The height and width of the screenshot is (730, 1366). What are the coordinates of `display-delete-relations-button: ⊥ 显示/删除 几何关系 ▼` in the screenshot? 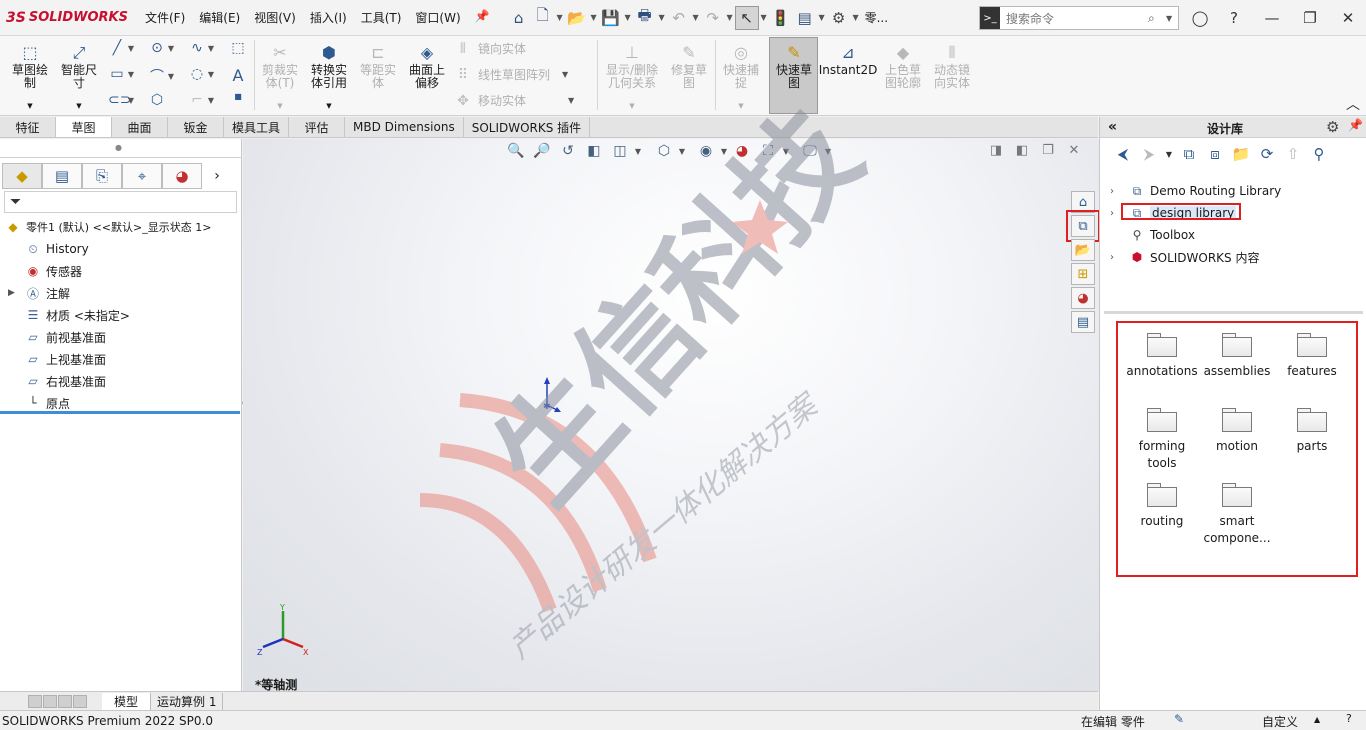 It's located at (632, 77).